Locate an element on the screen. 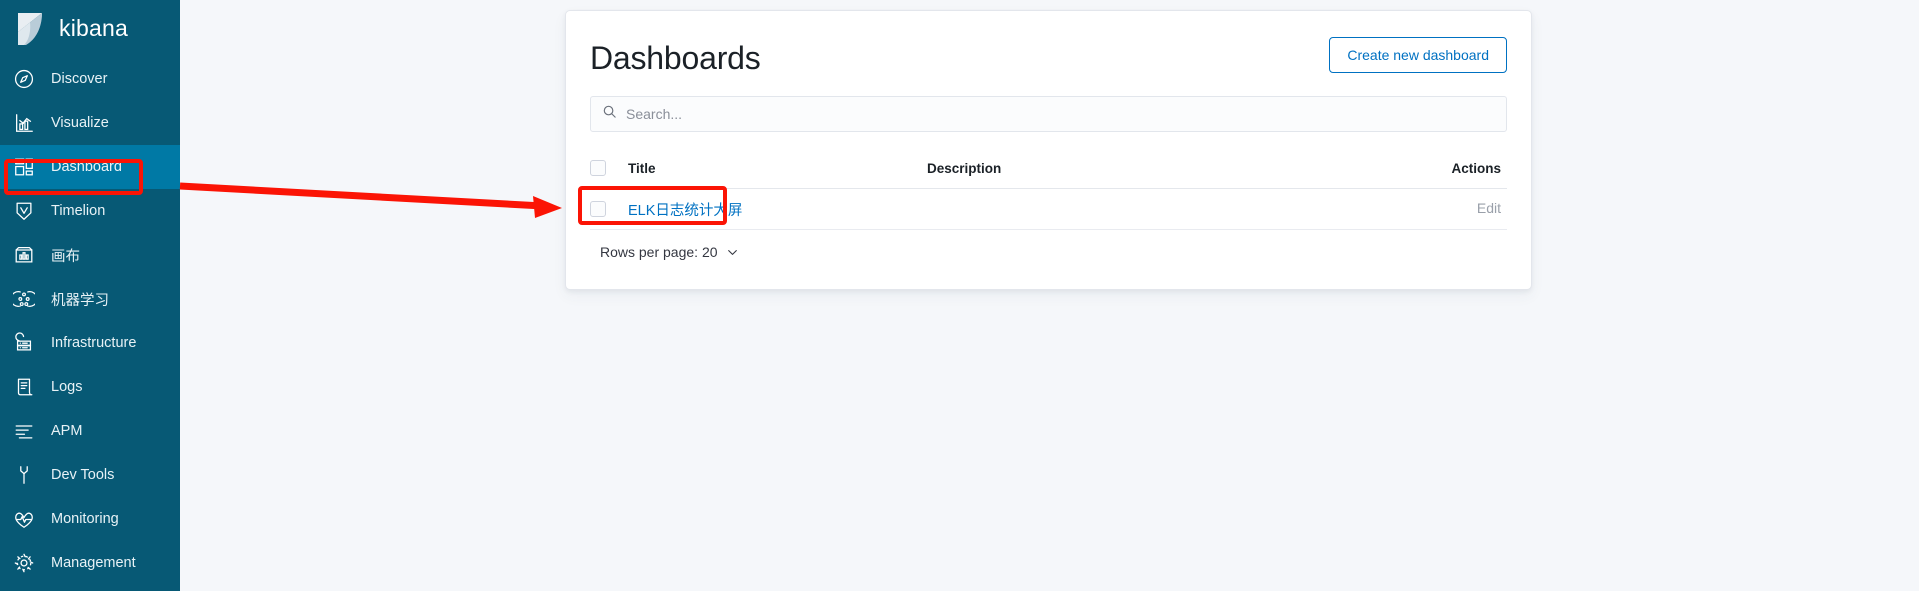 The height and width of the screenshot is (591, 1919). row-select-cell is located at coordinates (607, 209).